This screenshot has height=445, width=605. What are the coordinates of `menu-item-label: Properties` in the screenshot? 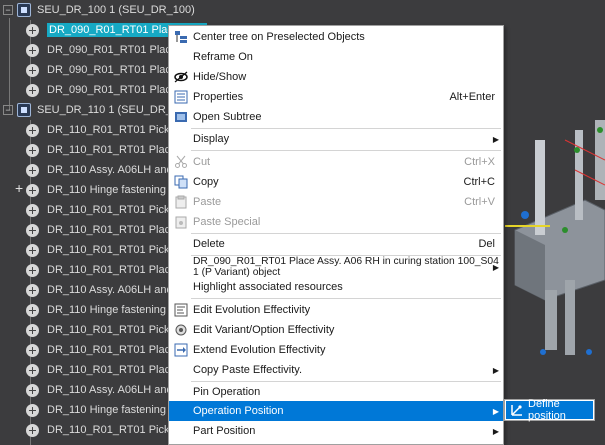 It's located at (218, 97).